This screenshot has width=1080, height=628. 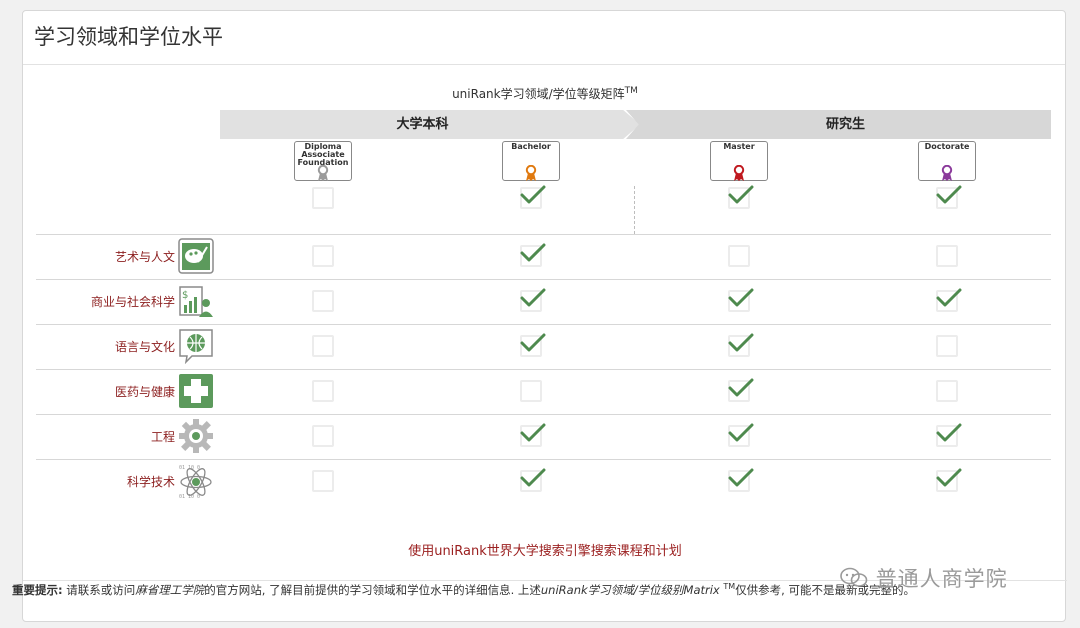 What do you see at coordinates (323, 198) in the screenshot?
I see `overall-level-cell` at bounding box center [323, 198].